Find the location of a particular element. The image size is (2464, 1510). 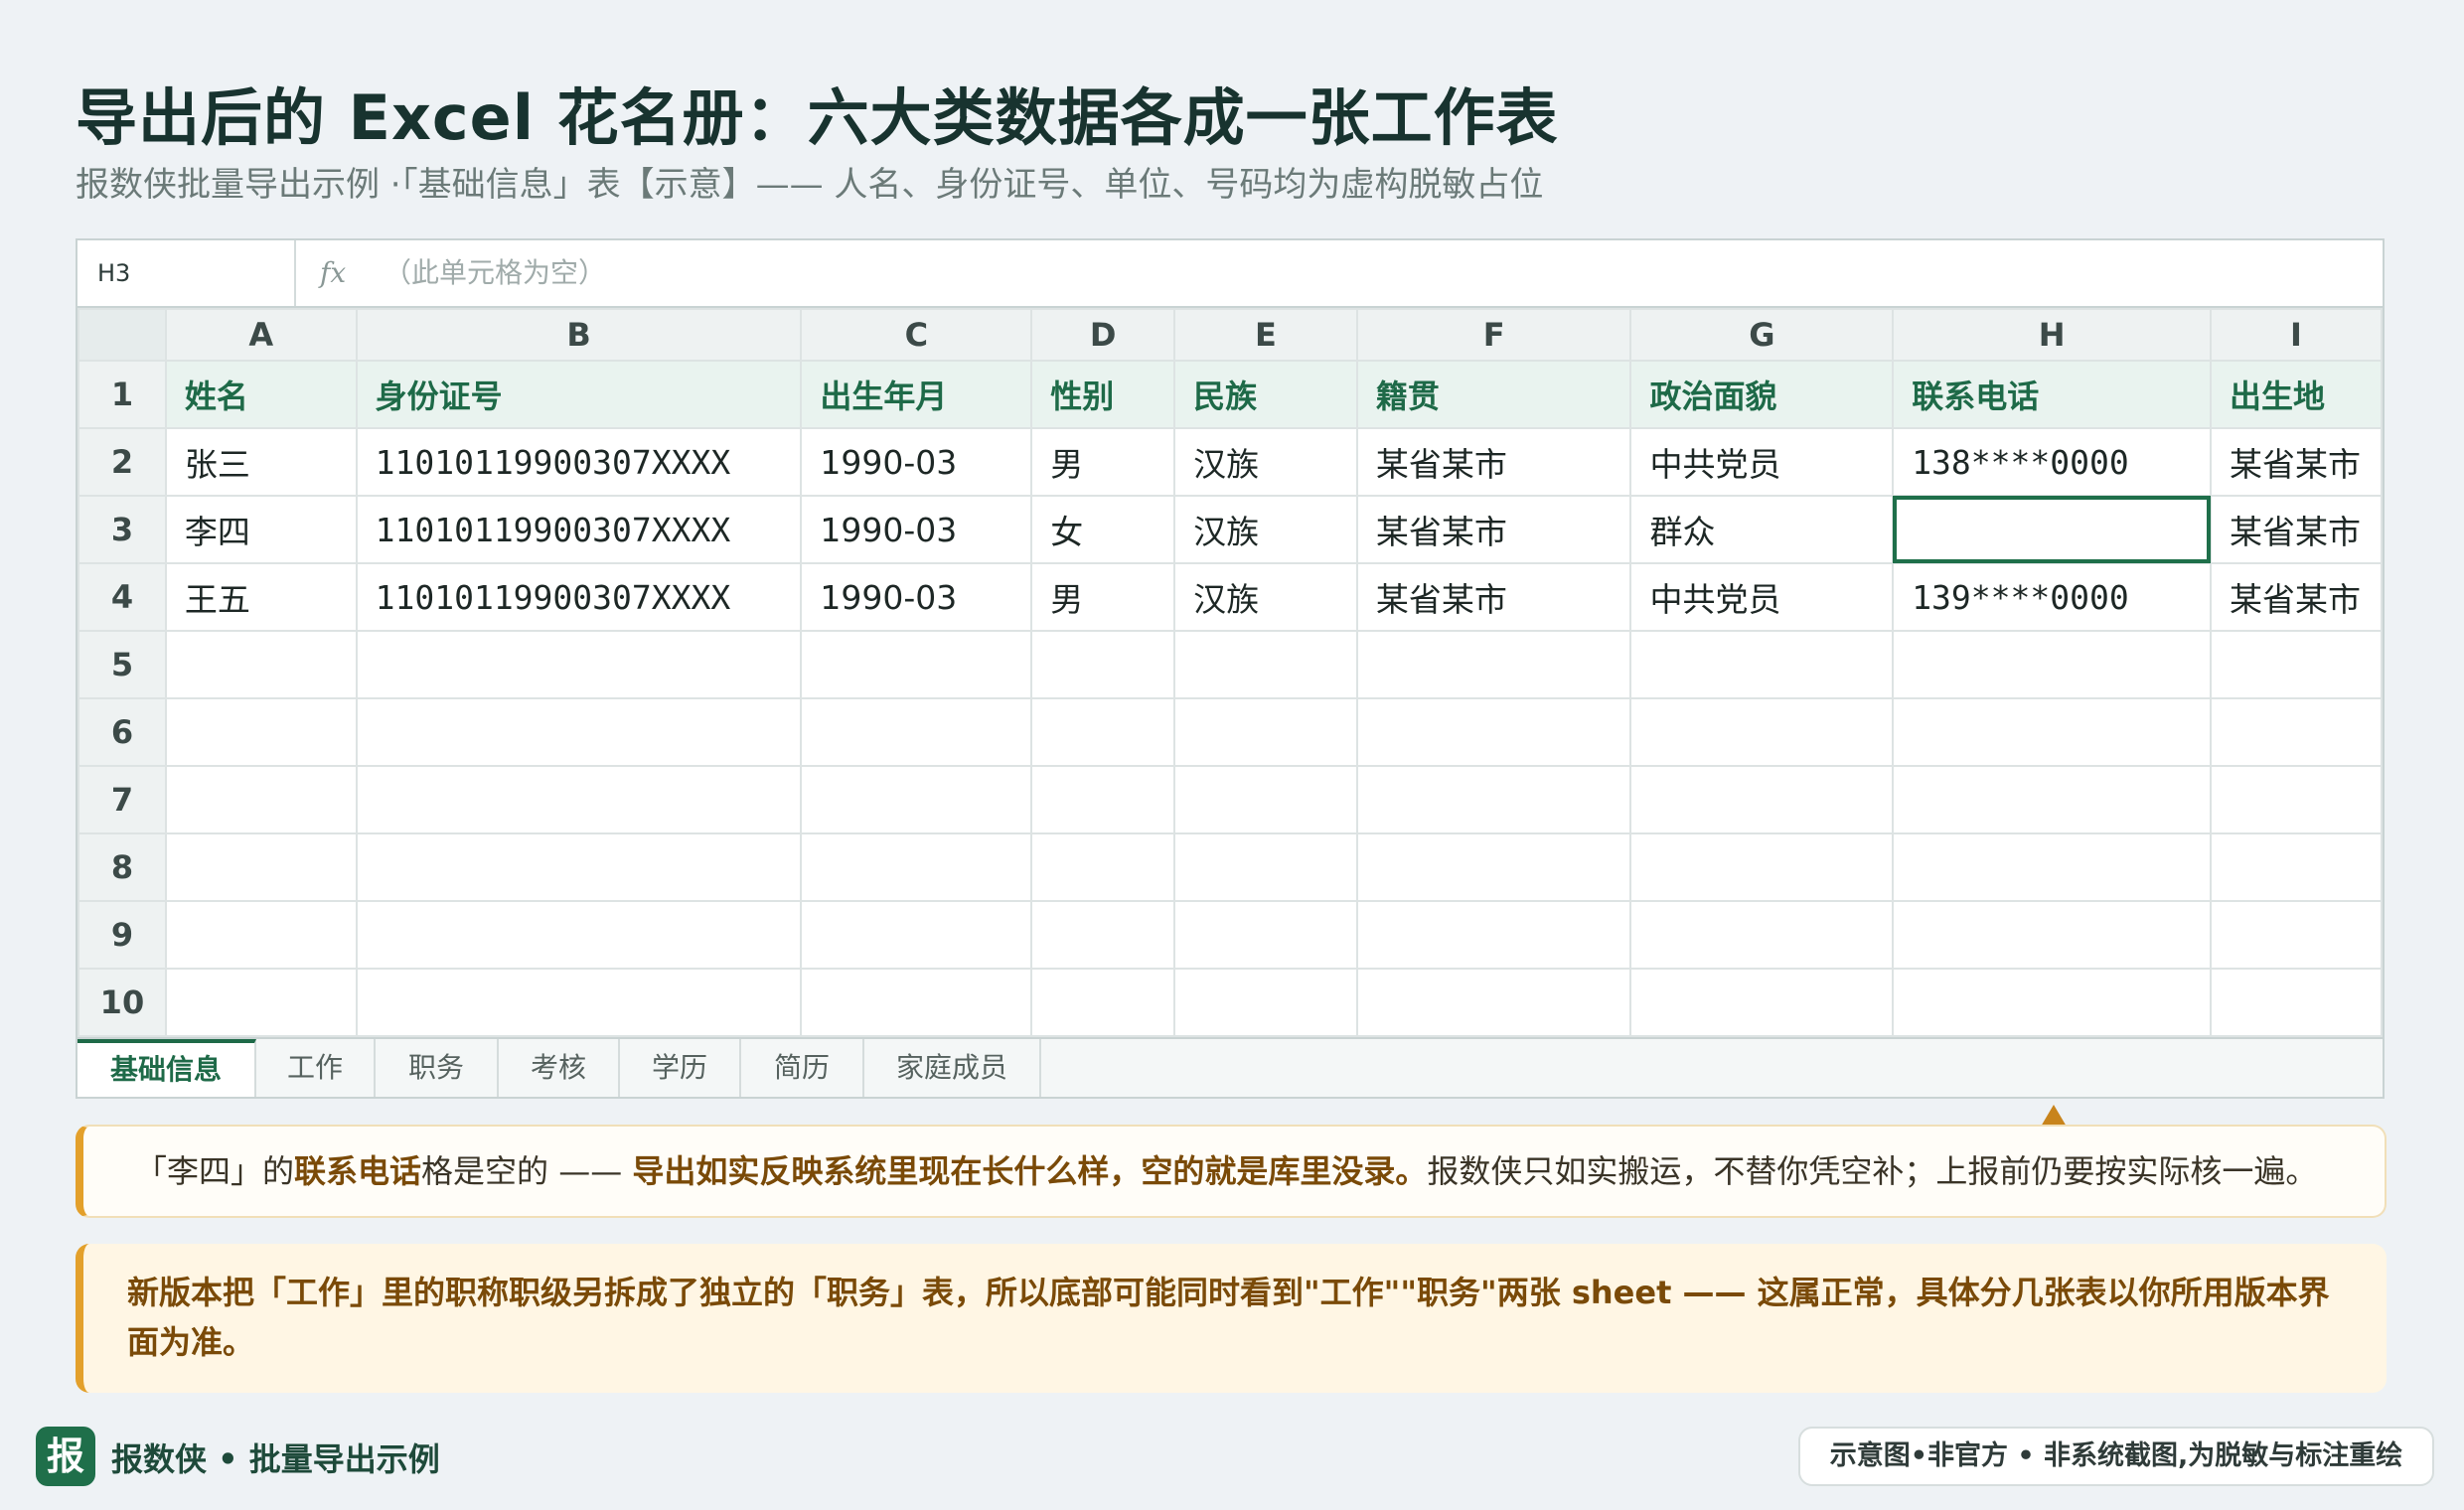

sheet-tab-education: 学历 is located at coordinates (680, 1068).